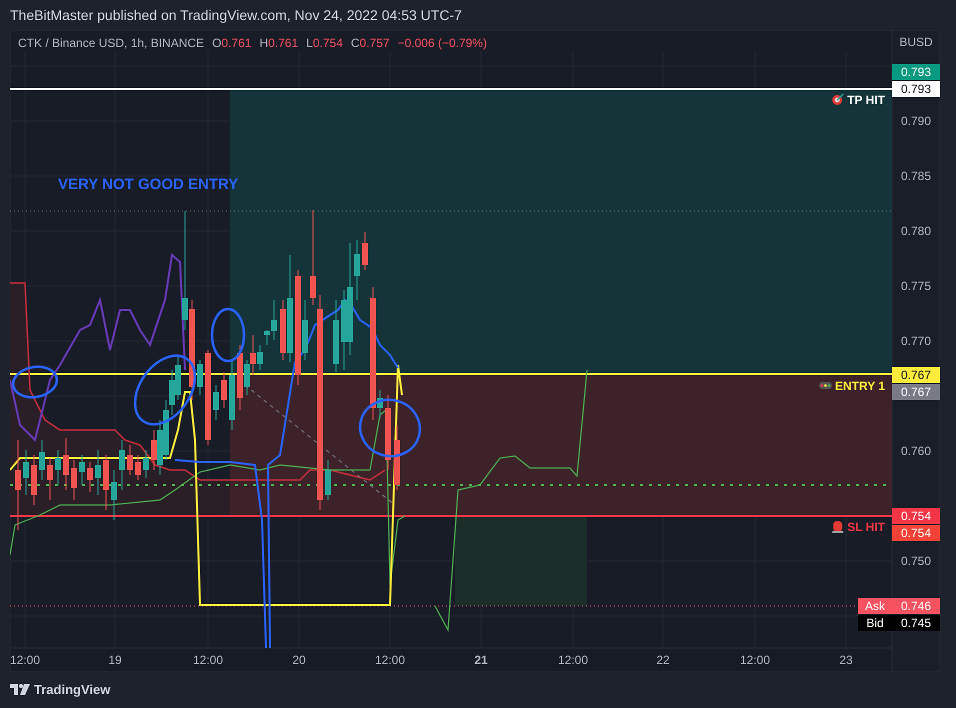  What do you see at coordinates (481, 660) in the screenshot?
I see `time-tick: 21` at bounding box center [481, 660].